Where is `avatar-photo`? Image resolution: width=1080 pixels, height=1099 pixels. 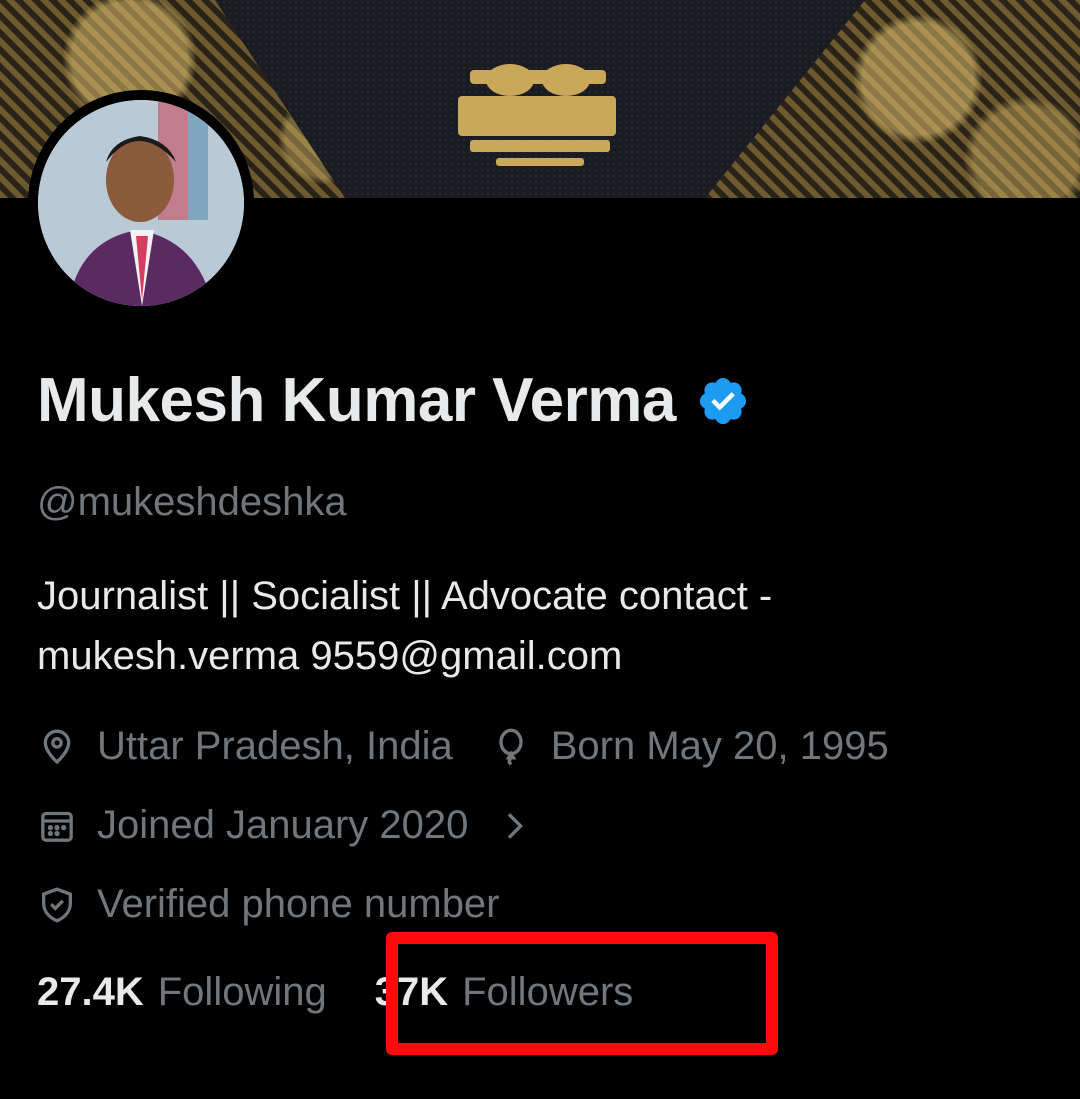
avatar-photo is located at coordinates (141, 203).